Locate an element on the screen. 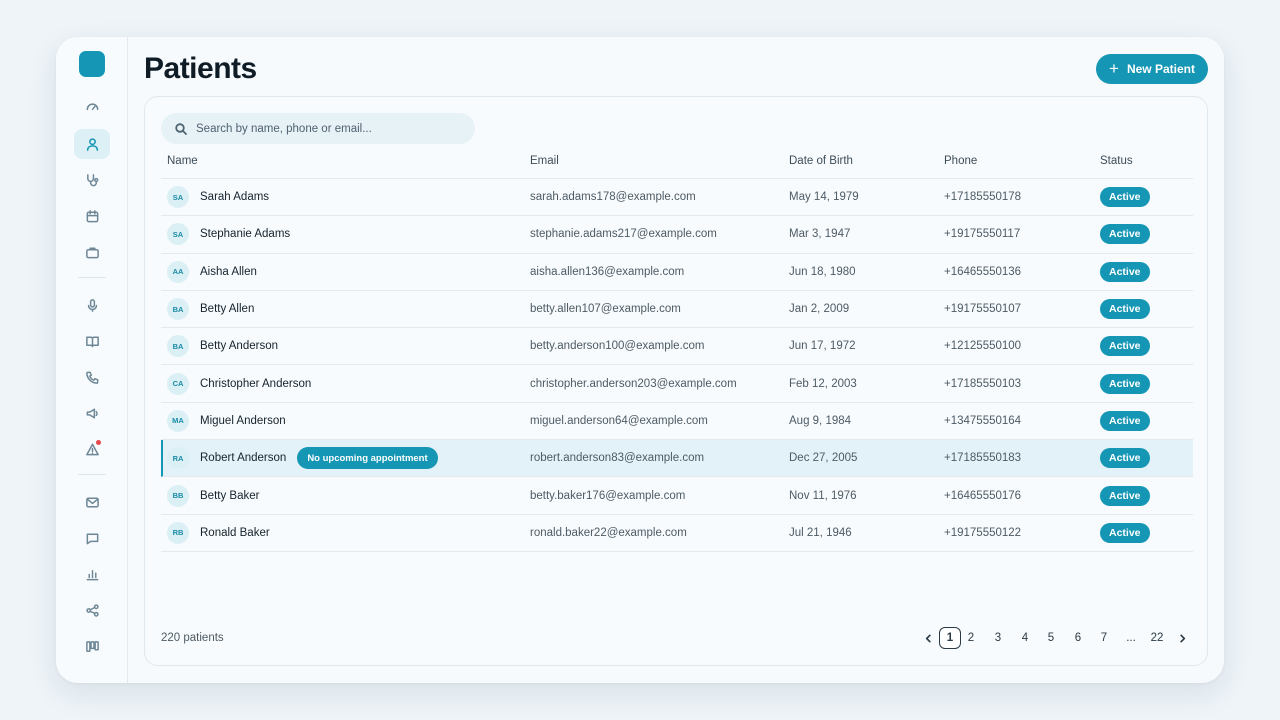  search-bar is located at coordinates (318, 128).